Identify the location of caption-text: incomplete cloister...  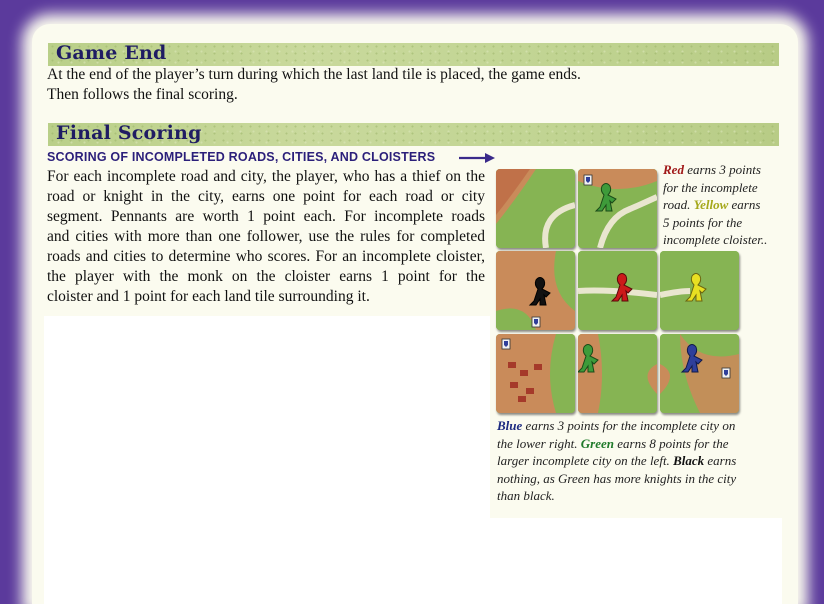
(715, 239).